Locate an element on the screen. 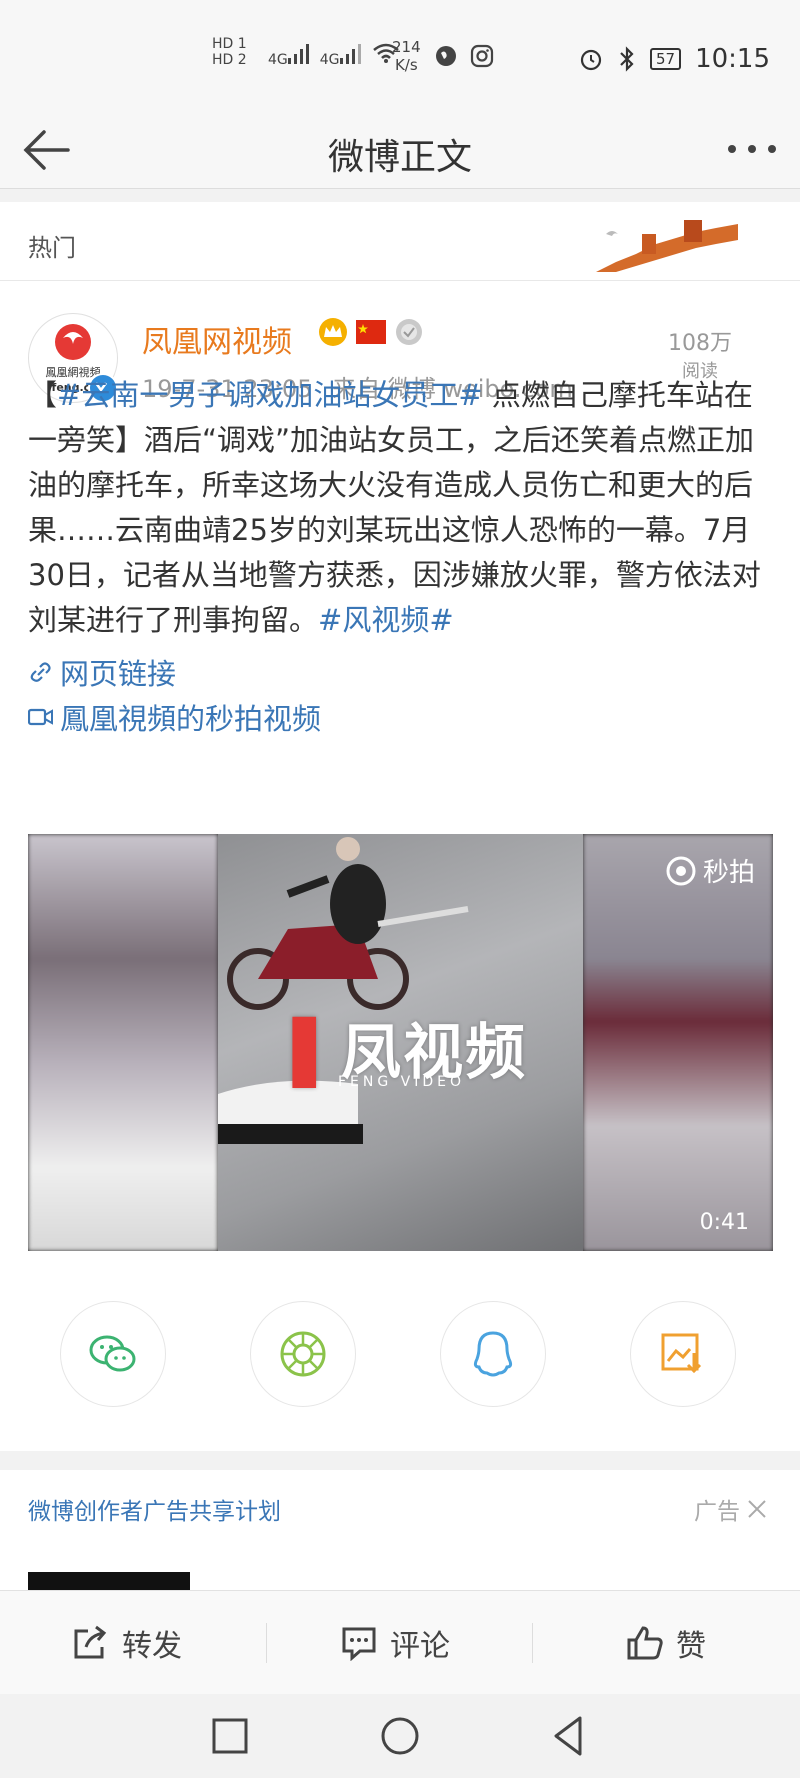  more-options-icon is located at coordinates (752, 149).